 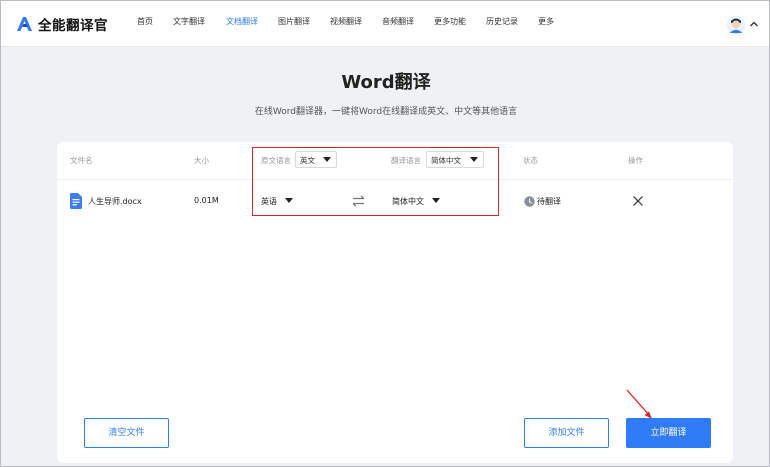 I want to click on add-file-button: 添加文件, so click(x=566, y=433).